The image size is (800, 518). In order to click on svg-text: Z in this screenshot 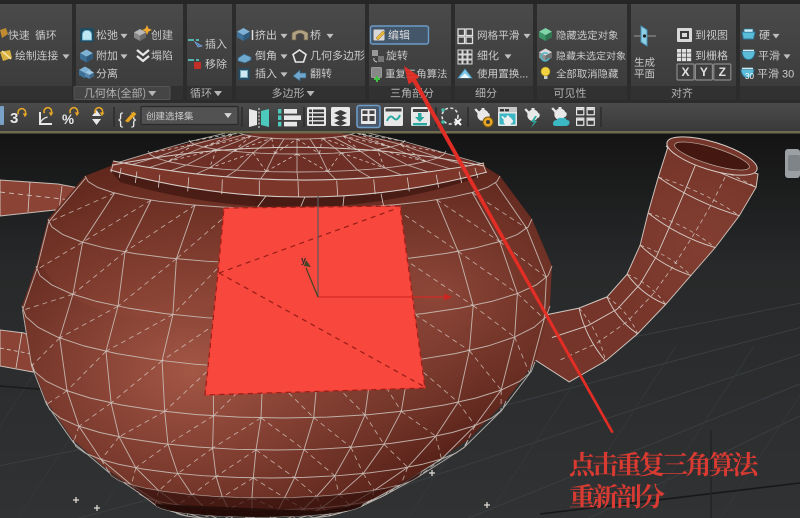, I will do `click(722, 72)`.